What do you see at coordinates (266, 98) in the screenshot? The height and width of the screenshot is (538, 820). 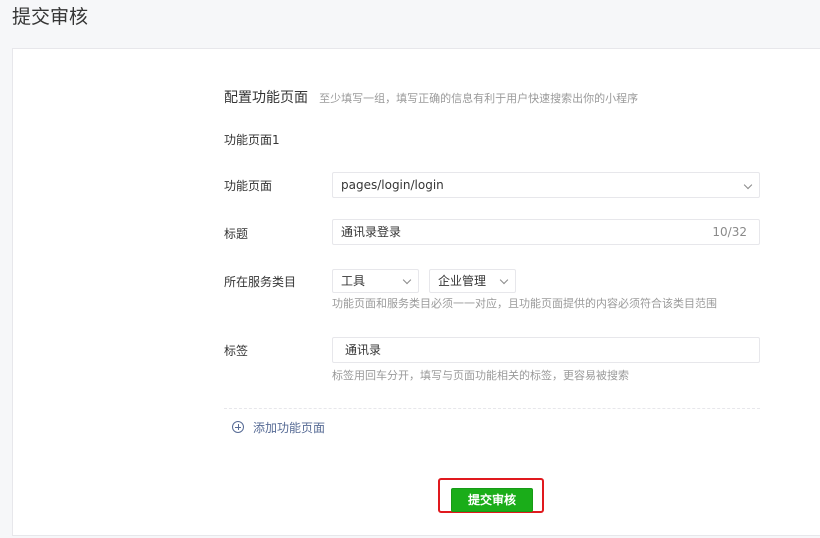 I see `section-title: 配置功能页面` at bounding box center [266, 98].